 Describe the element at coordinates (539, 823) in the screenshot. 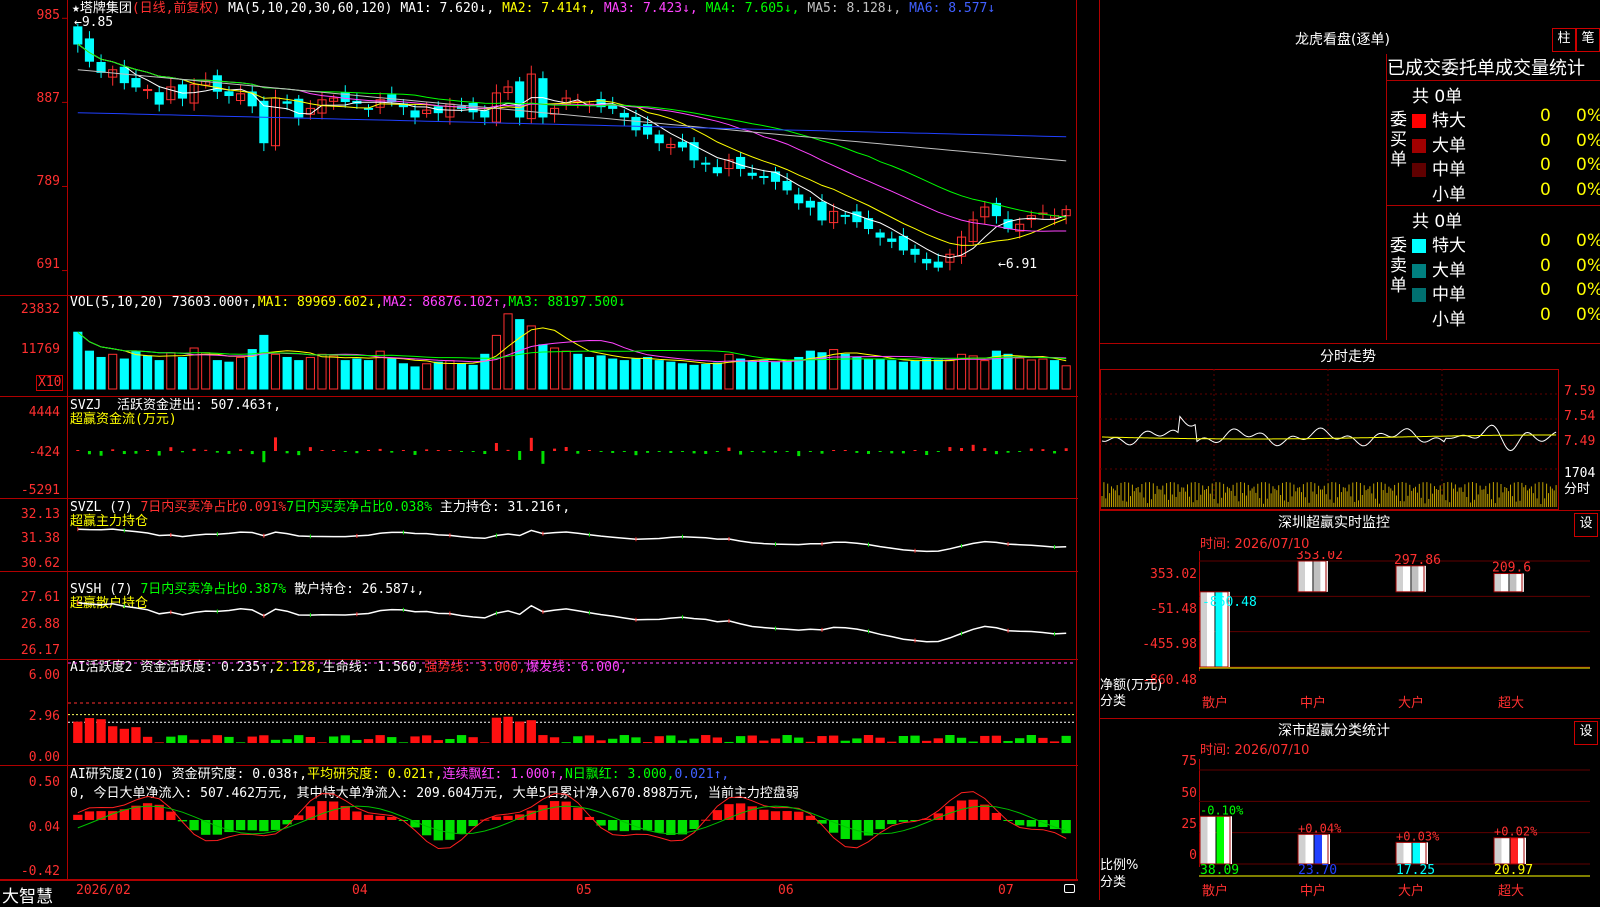

I see `ai-research-chart` at that location.